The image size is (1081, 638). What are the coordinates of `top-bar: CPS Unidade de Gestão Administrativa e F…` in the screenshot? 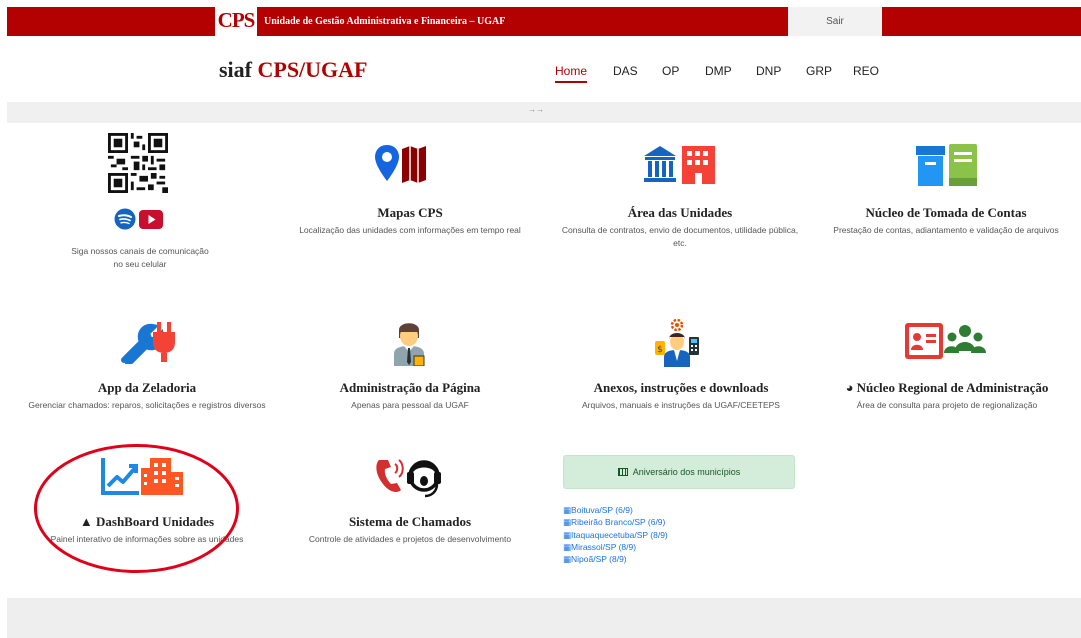 It's located at (544, 21).